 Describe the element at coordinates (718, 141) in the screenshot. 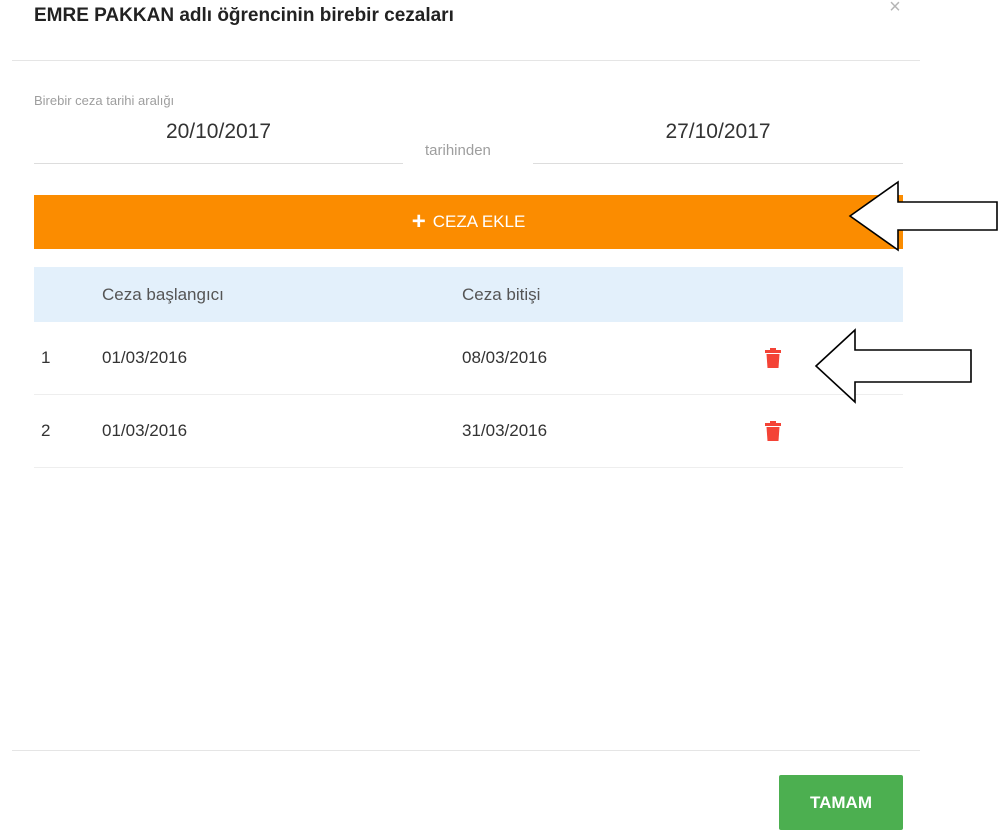

I see `end-date-input` at that location.